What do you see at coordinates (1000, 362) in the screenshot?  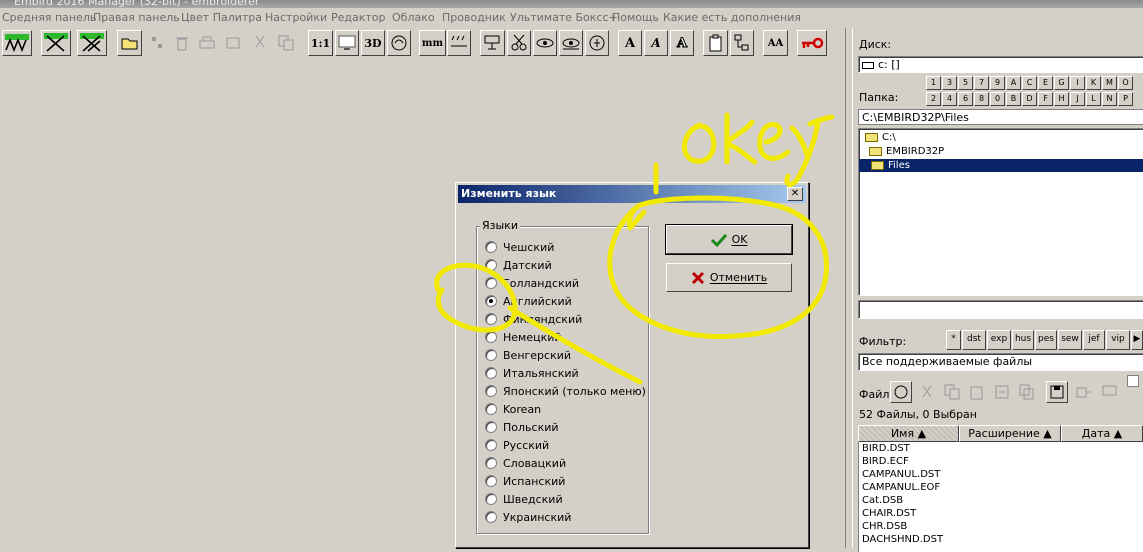 I see `filter-select: Все поддерживаемые файлы` at bounding box center [1000, 362].